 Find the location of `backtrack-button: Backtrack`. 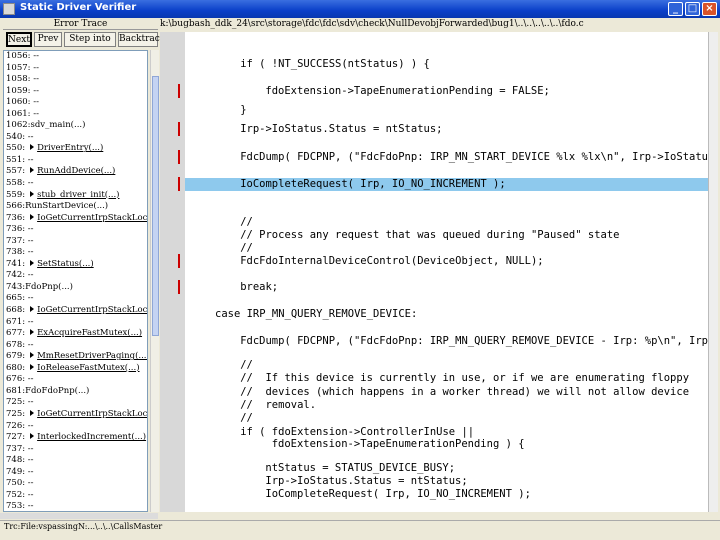

backtrack-button: Backtrack is located at coordinates (141, 39).